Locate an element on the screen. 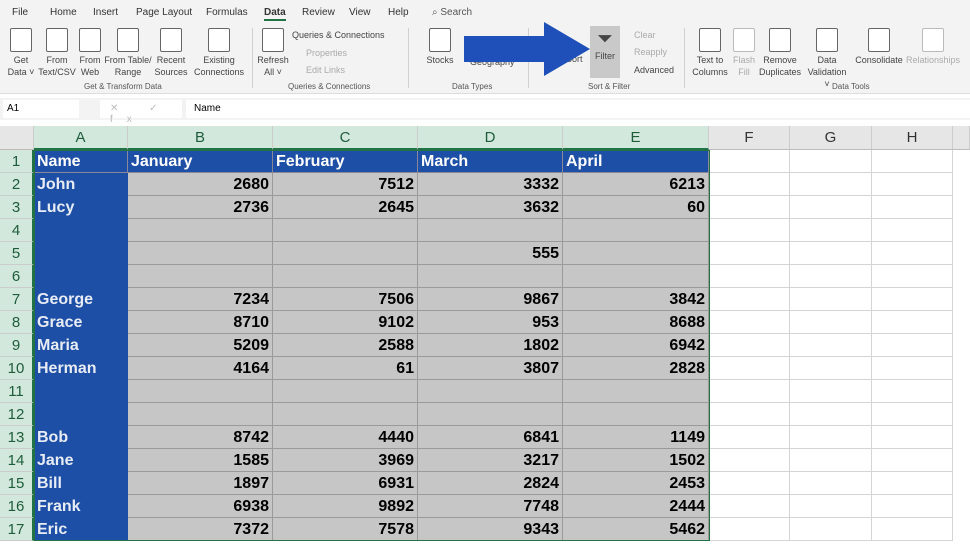 The image size is (970, 546). row-header: 3 is located at coordinates (17, 207).